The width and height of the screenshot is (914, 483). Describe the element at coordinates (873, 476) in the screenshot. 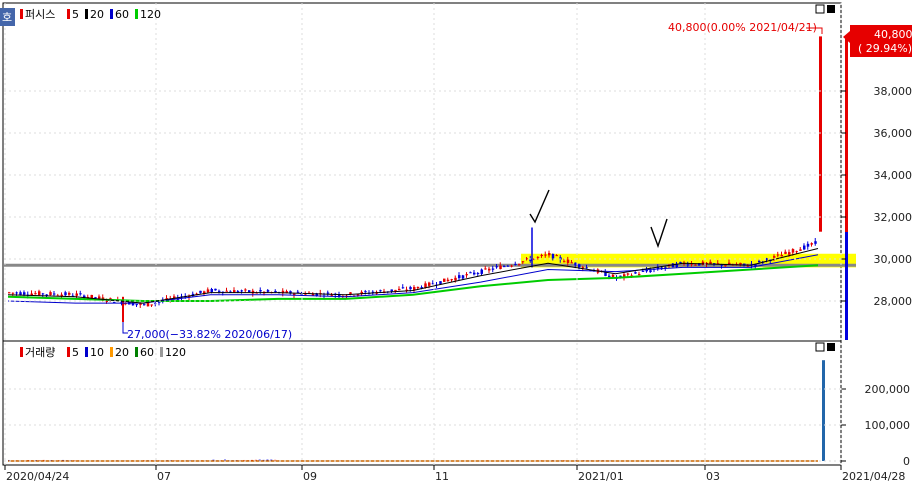

I see `x-tick-label: 2021/04/28` at that location.